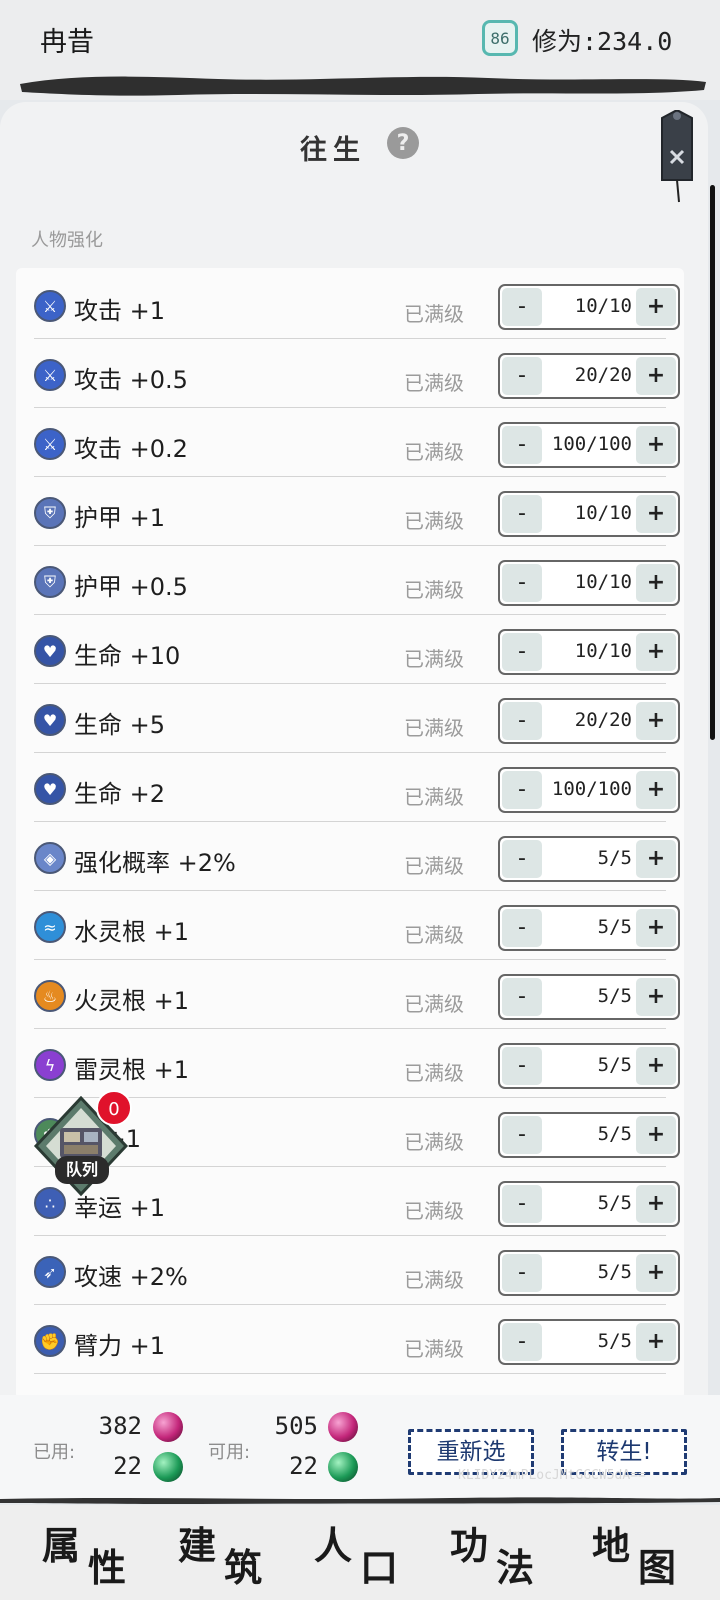  Describe the element at coordinates (374, 1552) in the screenshot. I see `nav-population: 人 口` at that location.